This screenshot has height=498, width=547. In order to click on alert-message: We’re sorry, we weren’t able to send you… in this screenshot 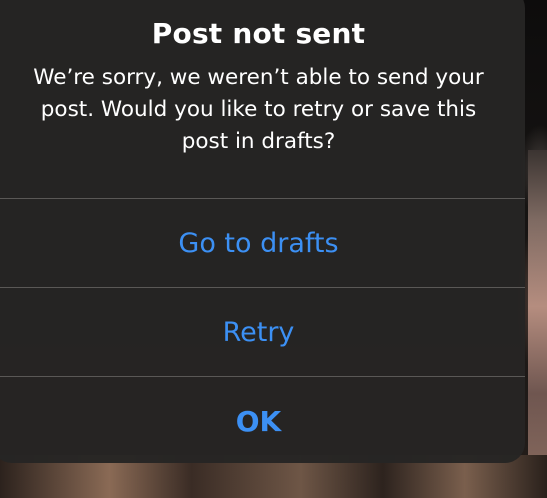, I will do `click(258, 109)`.